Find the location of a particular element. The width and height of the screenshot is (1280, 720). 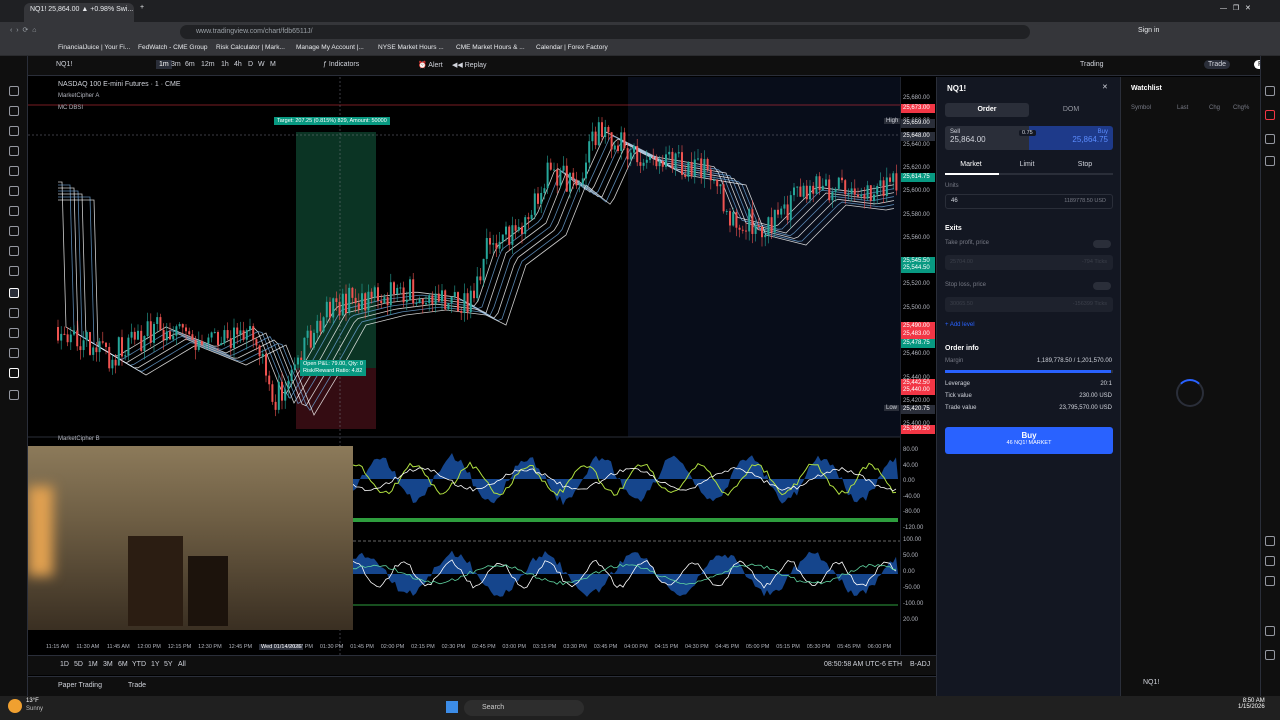

window-controls: — ❐ ✕ is located at coordinates (1235, 8).